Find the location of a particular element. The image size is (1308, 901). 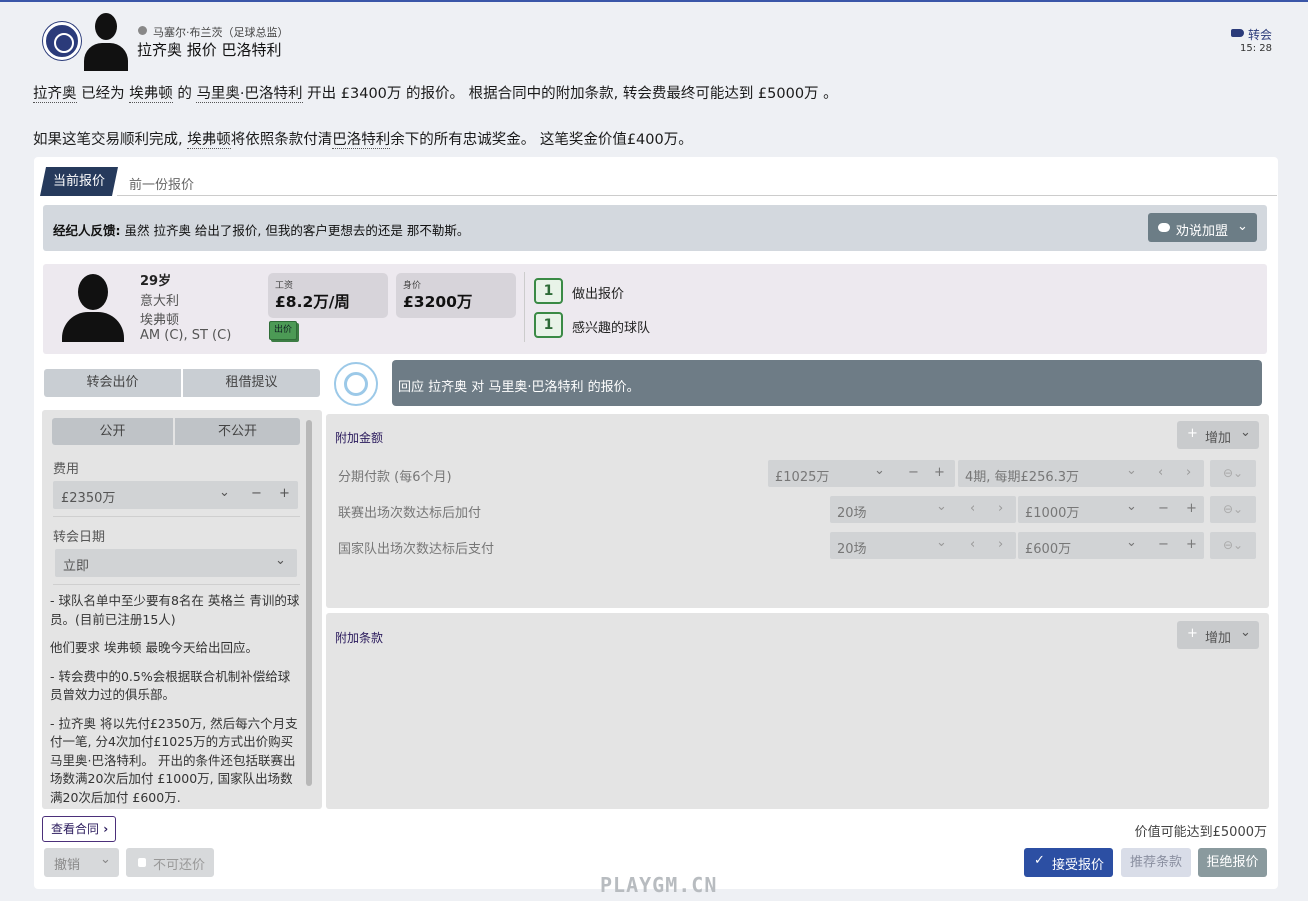

suggest-terms-button: 推荐条款 is located at coordinates (1156, 862).